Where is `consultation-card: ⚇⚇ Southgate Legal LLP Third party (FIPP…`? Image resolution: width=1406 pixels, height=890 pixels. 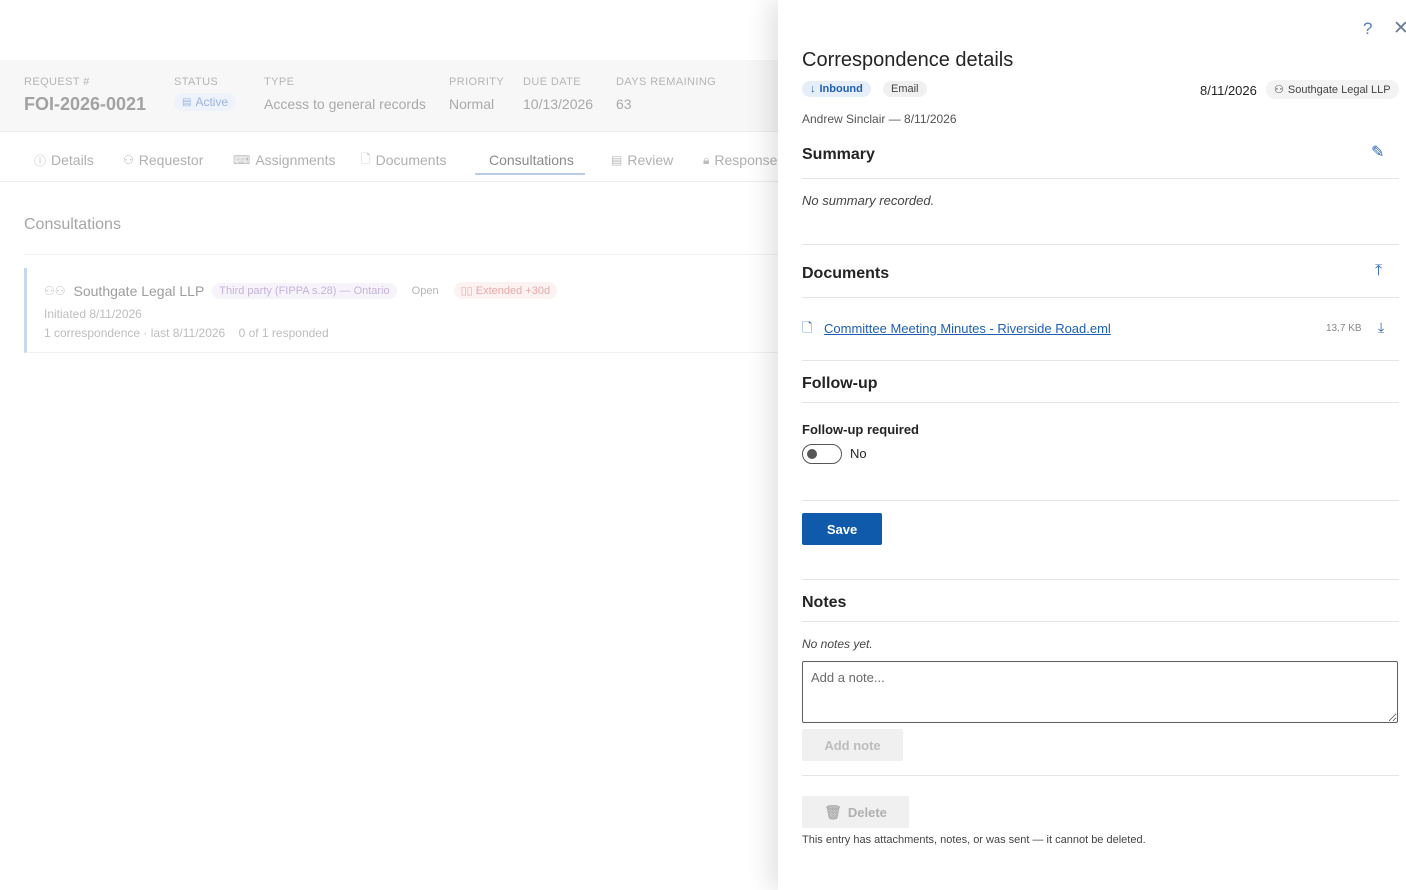 consultation-card: ⚇⚇ Southgate Legal LLP Third party (FIPP… is located at coordinates (404, 310).